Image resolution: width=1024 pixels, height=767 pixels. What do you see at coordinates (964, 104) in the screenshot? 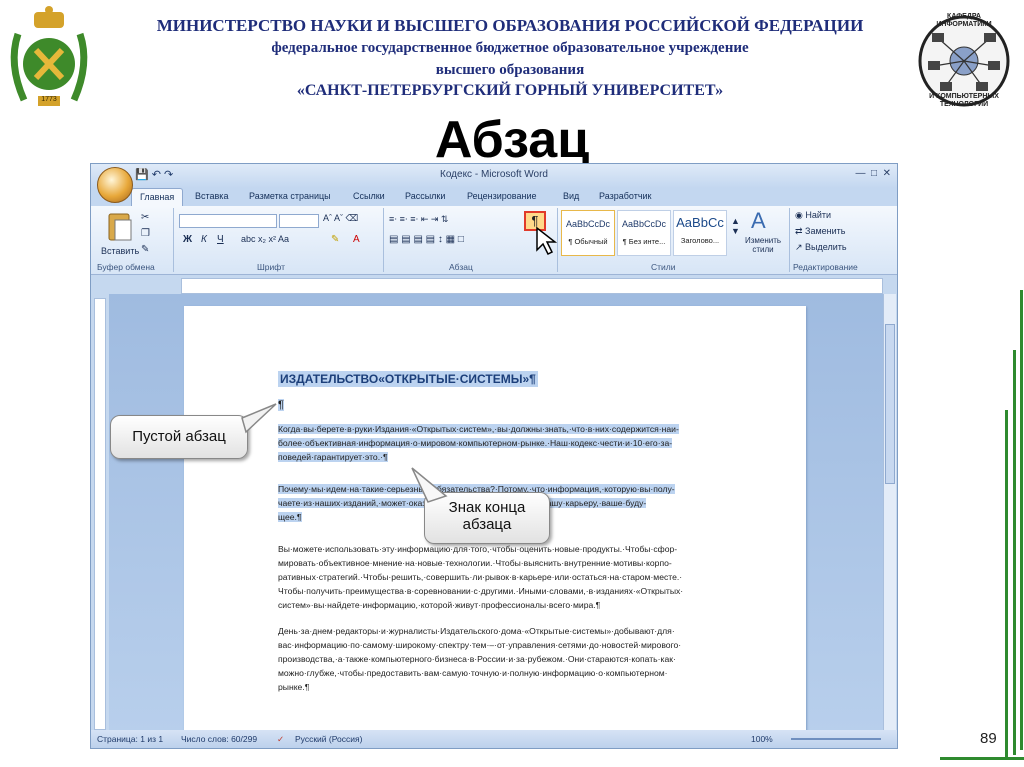
I see `department-title-4: ТЕХНОЛОГИЙ` at bounding box center [964, 104].